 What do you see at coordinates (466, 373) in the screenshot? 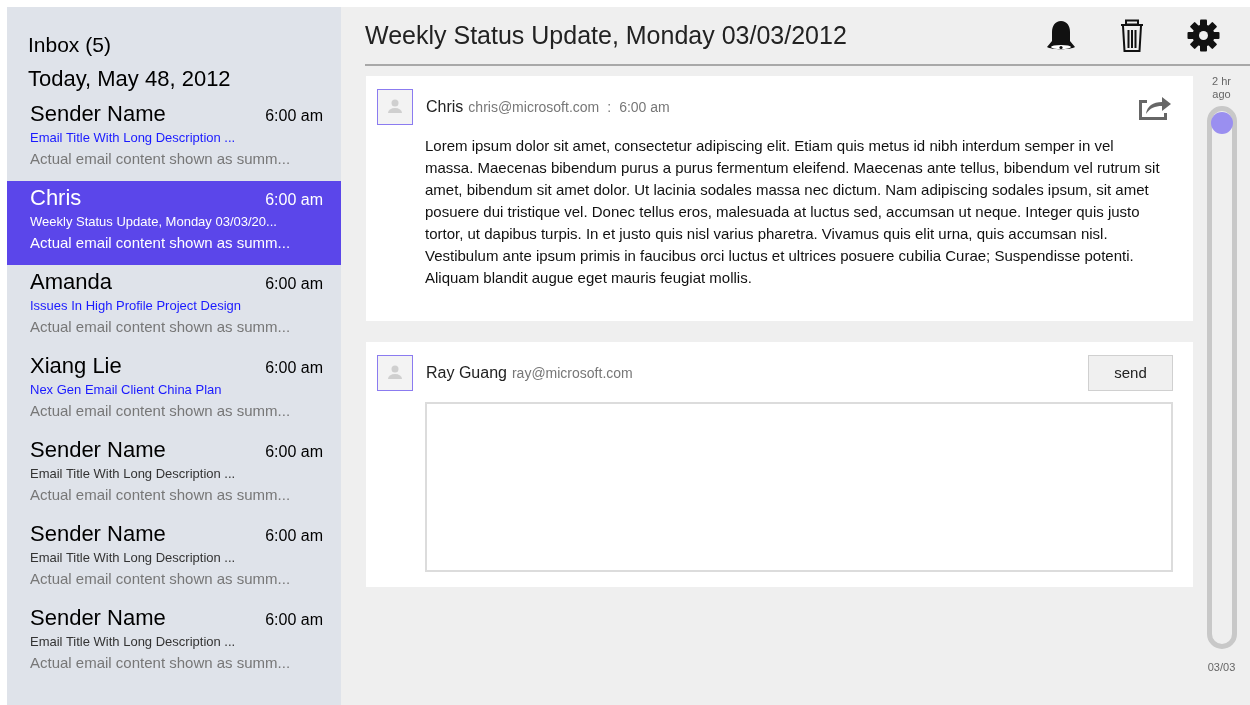
I see `sender-name: Ray Guang` at bounding box center [466, 373].